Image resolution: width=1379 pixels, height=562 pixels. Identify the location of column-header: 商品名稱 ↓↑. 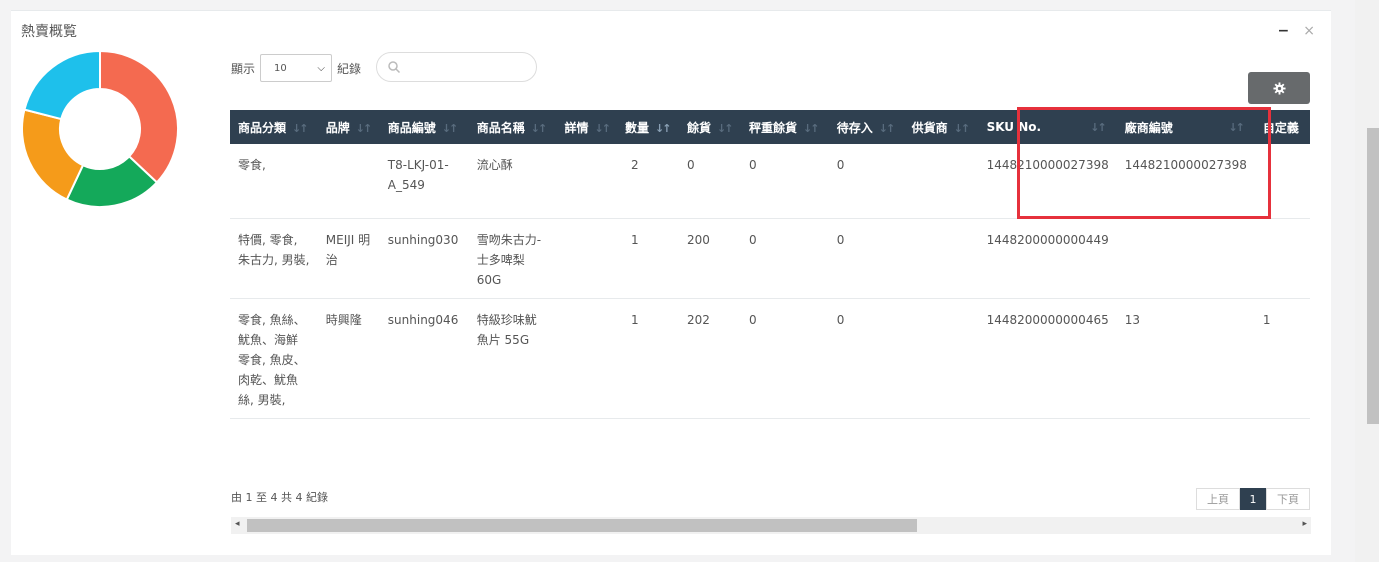
(512, 127).